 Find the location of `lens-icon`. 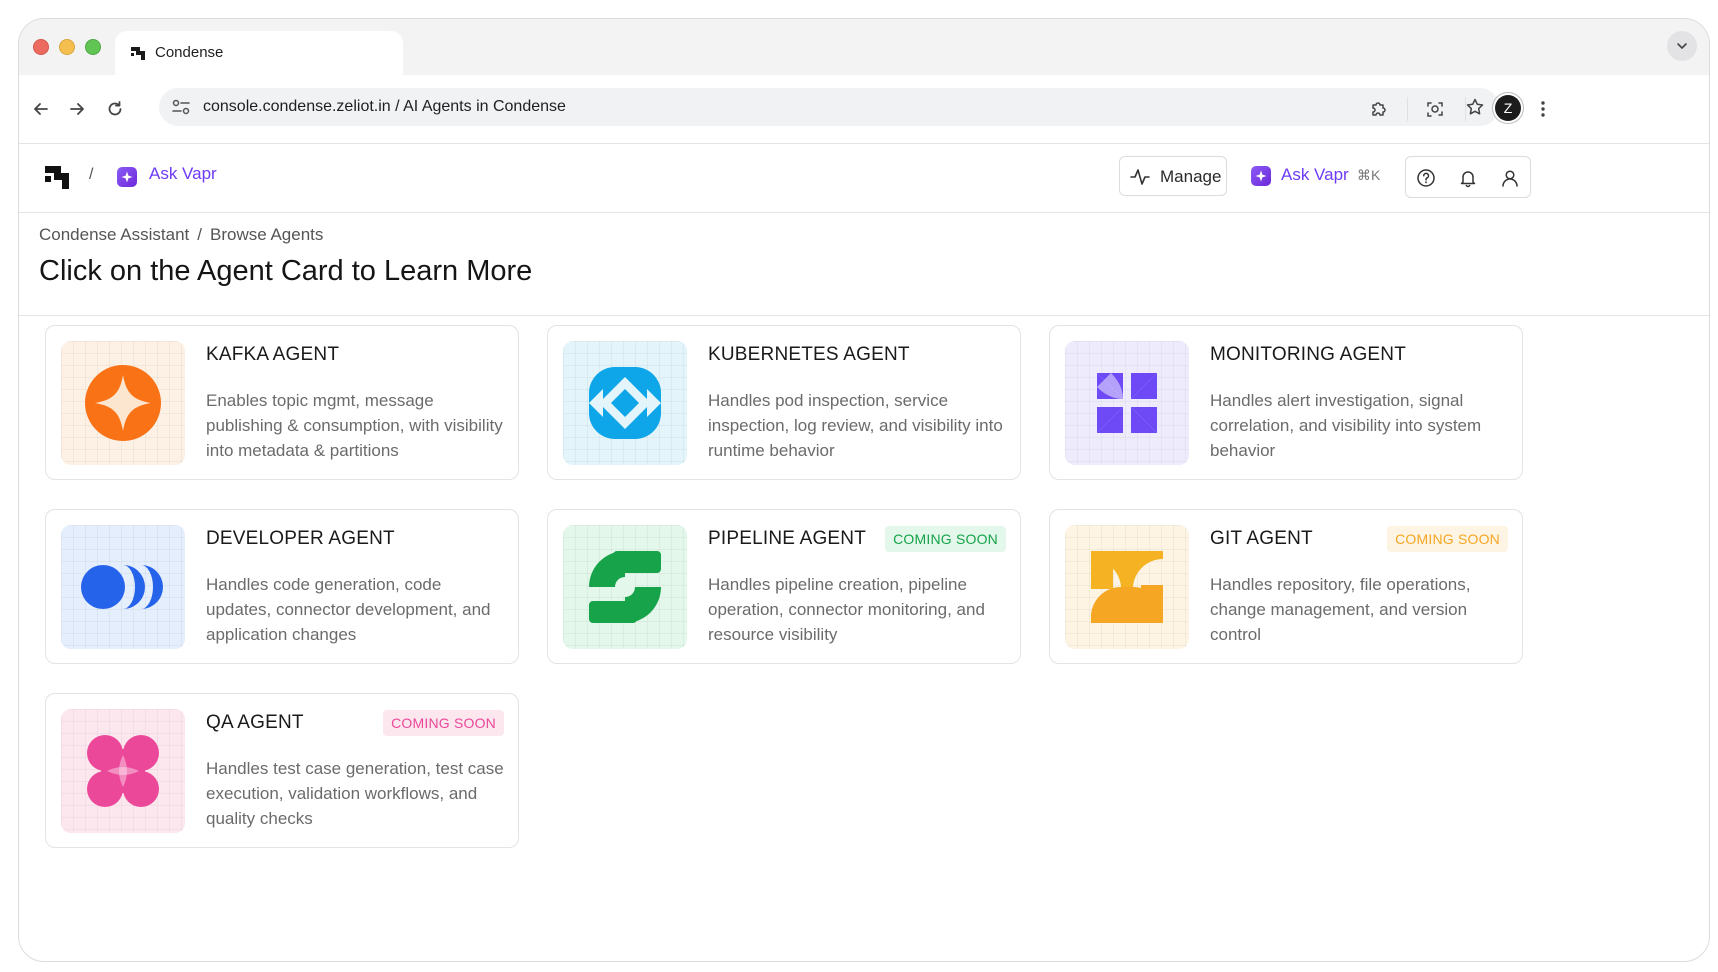

lens-icon is located at coordinates (1435, 109).